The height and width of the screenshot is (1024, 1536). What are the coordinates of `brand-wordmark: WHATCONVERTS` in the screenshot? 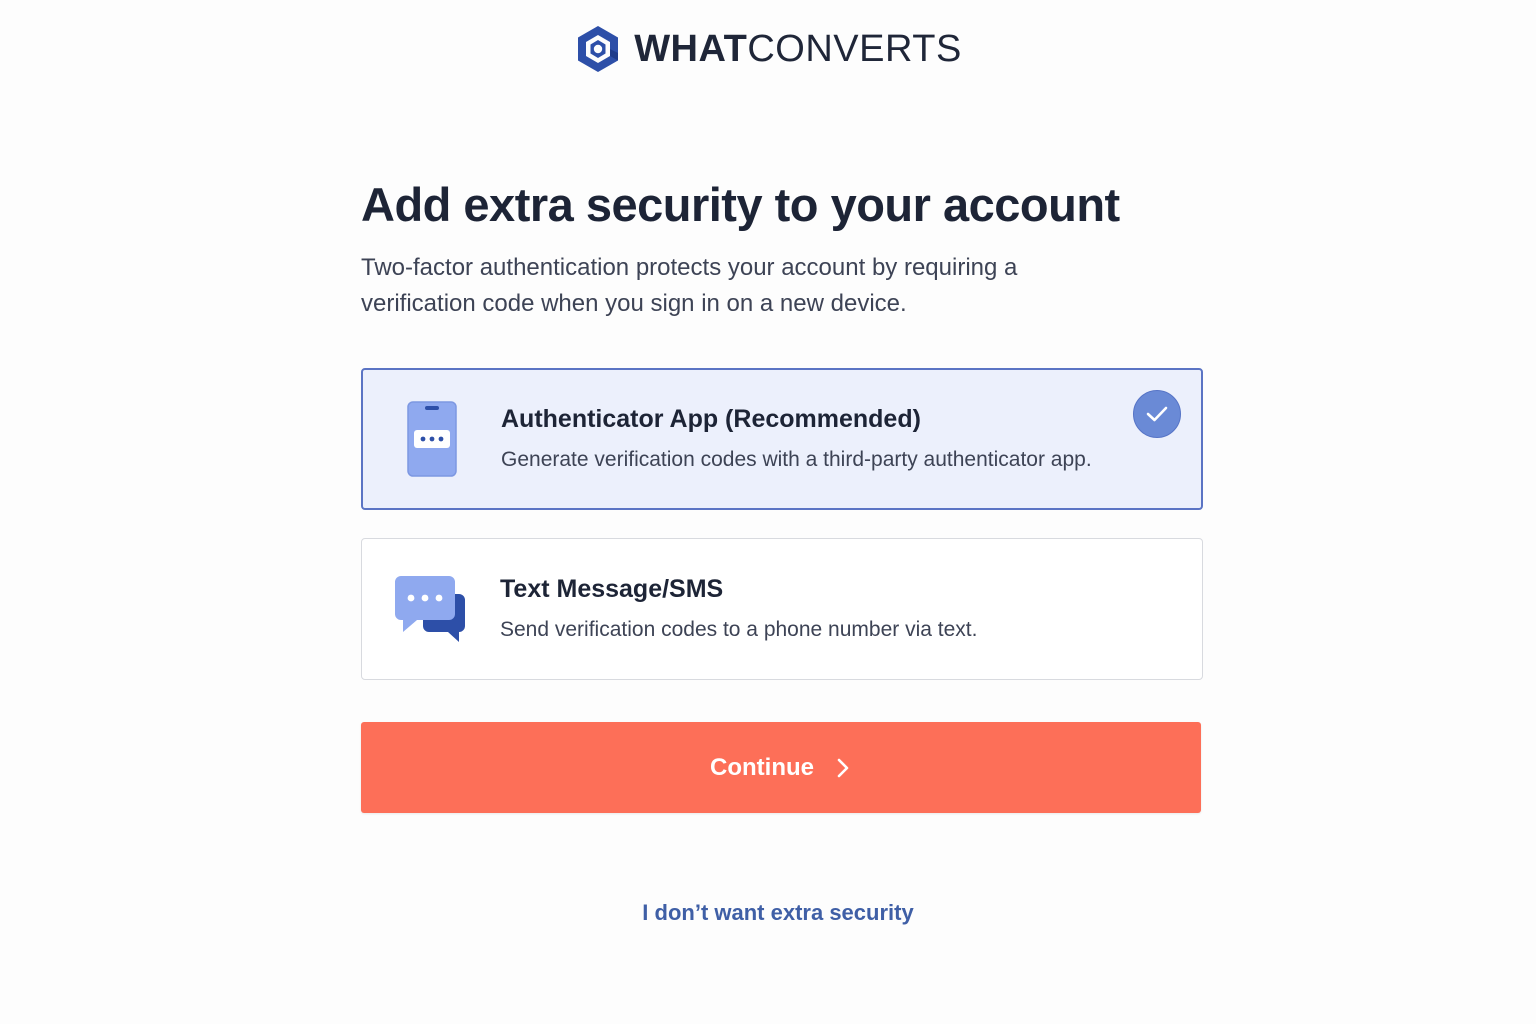 It's located at (798, 49).